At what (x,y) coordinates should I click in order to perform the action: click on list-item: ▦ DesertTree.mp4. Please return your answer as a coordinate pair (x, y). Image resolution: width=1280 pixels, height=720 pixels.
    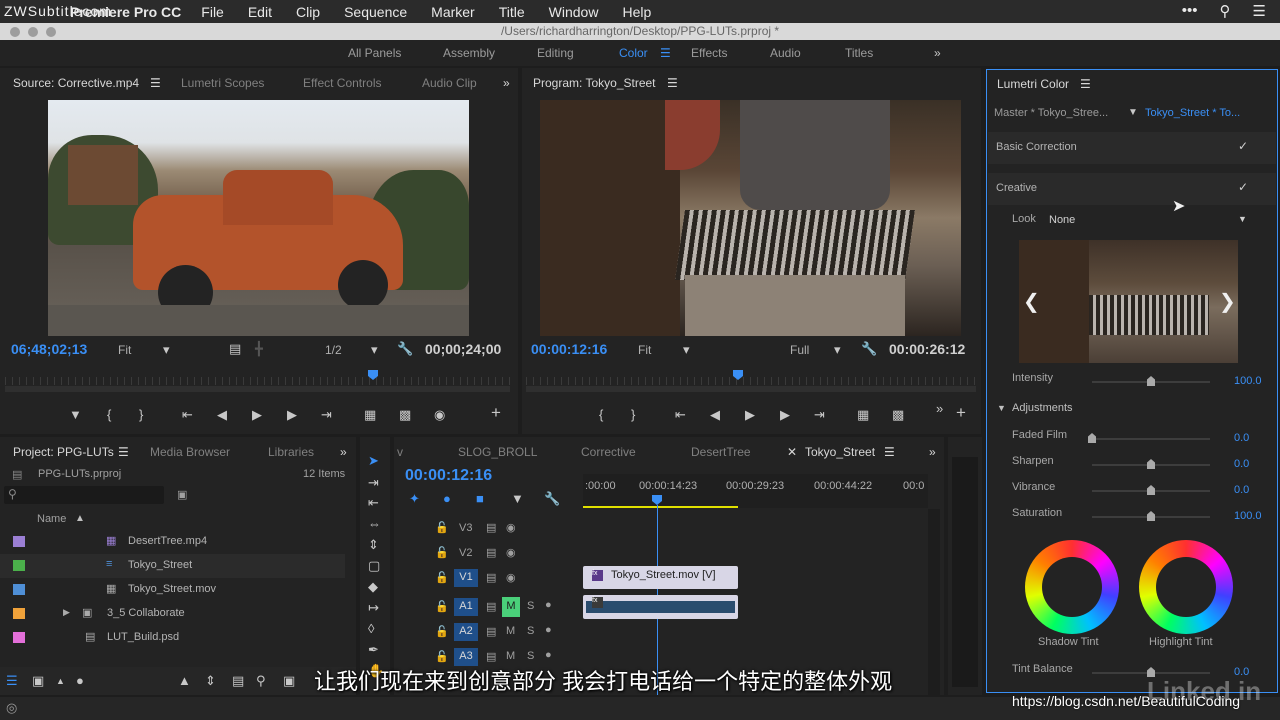
    Looking at the image, I should click on (172, 542).